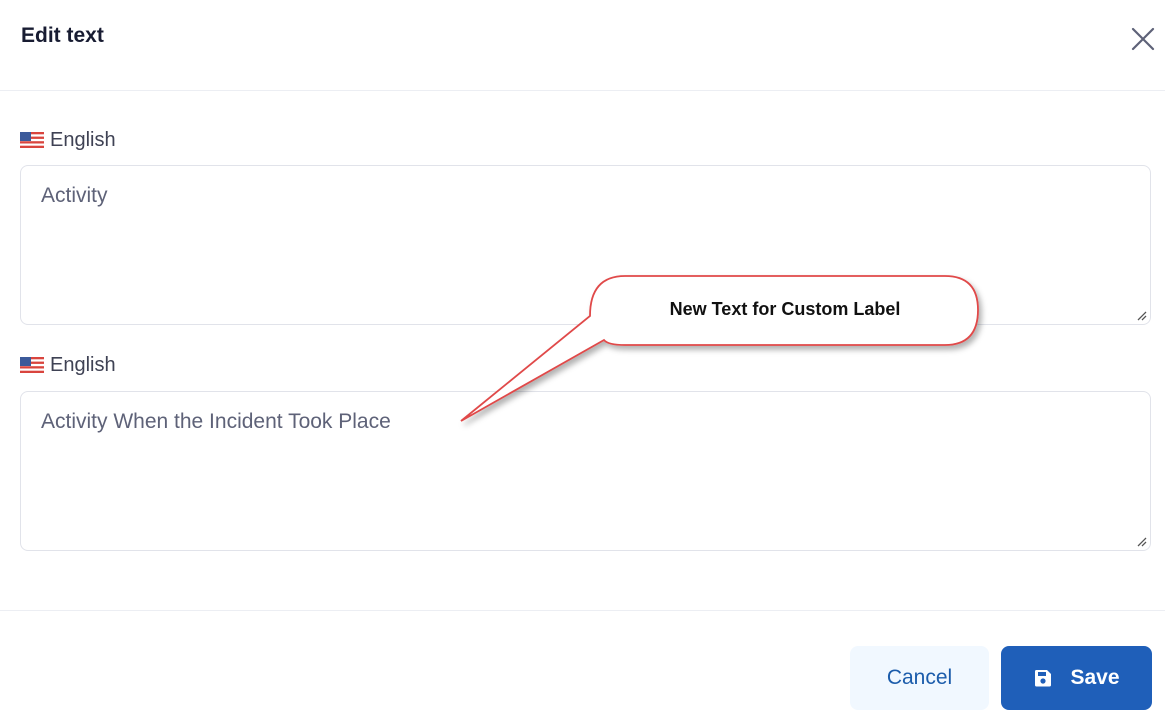  I want to click on annotation-callout, so click(719, 348).